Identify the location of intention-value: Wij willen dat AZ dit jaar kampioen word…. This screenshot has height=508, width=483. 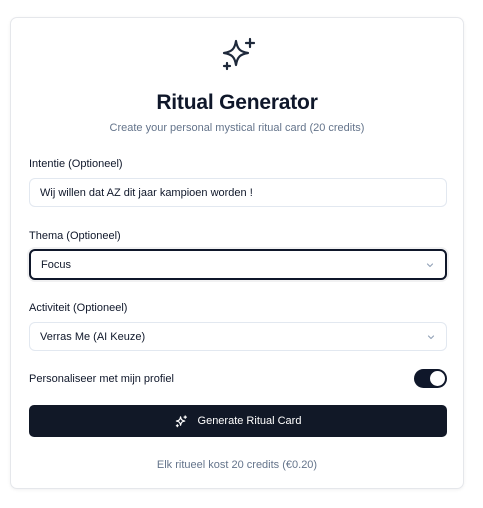
(146, 192).